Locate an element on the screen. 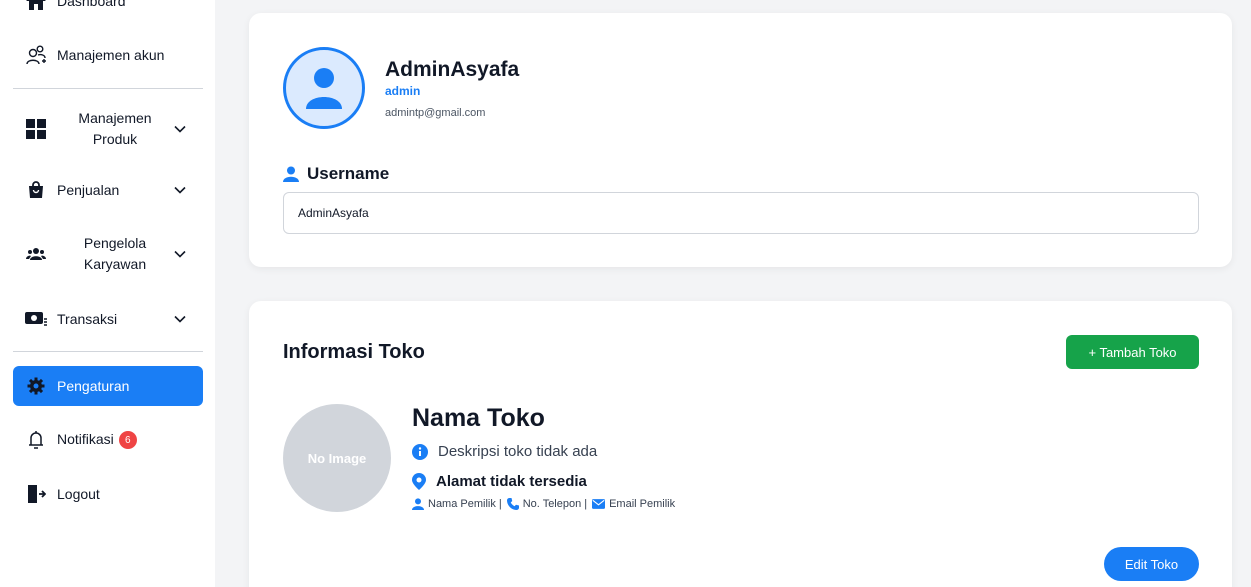 This screenshot has width=1251, height=587. sidebar-item-label: Manajemen Produk is located at coordinates (115, 129).